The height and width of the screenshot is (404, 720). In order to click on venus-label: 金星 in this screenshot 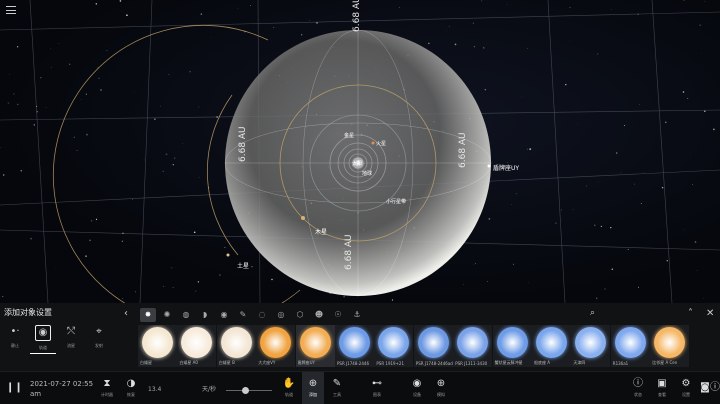, I will do `click(349, 135)`.